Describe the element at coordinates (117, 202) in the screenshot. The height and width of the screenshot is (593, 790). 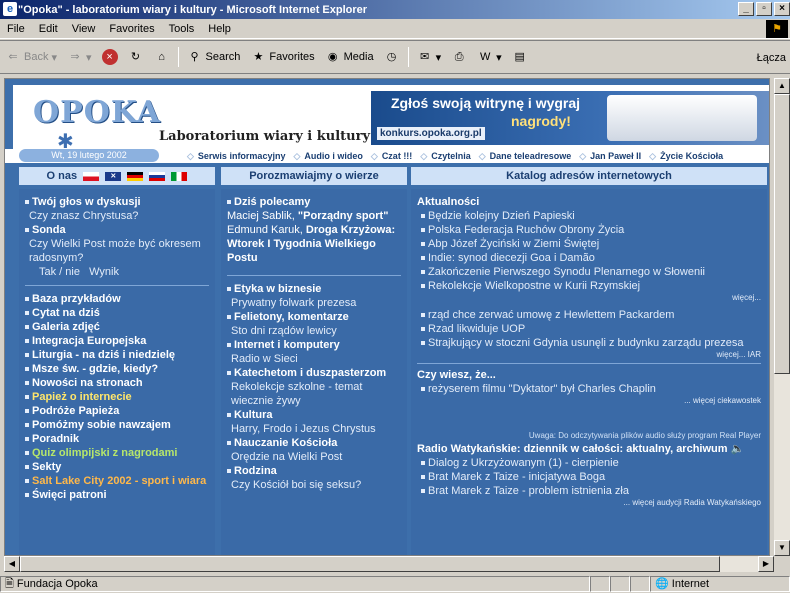
I see `discussion-link: Twój głos w dyskusji` at that location.